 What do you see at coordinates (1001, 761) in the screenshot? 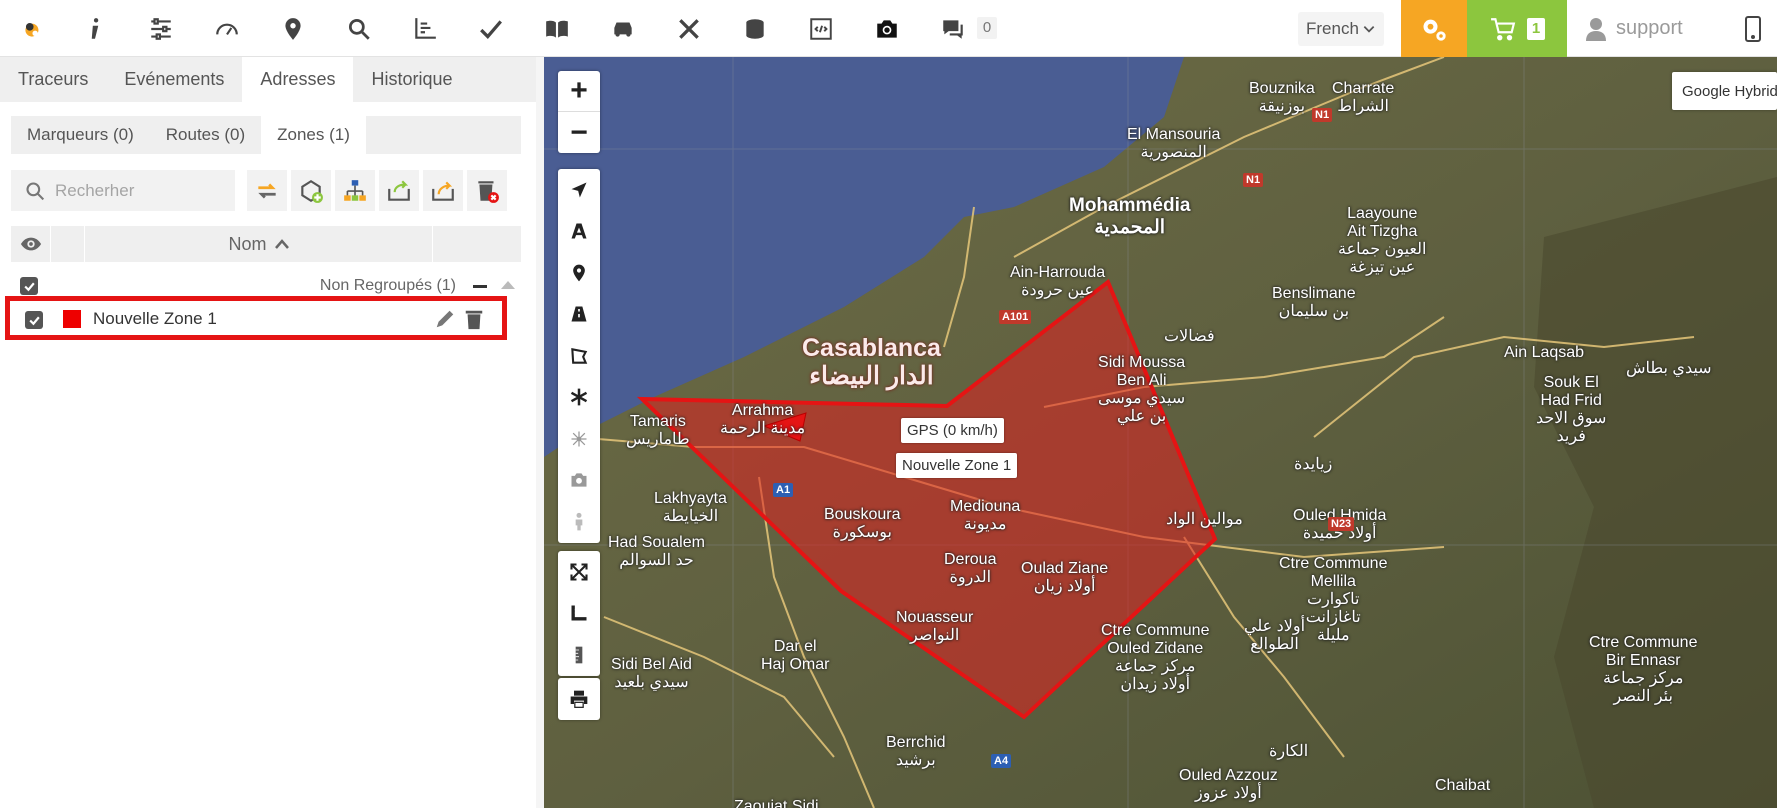
I see `road-badge: A4` at bounding box center [1001, 761].